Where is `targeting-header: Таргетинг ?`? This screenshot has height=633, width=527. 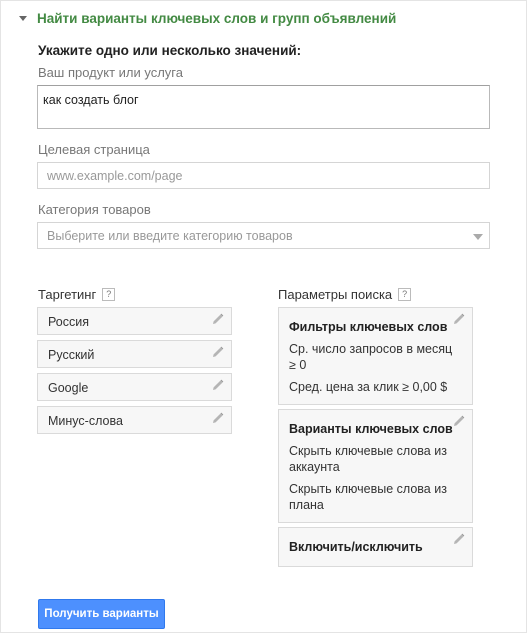 targeting-header: Таргетинг ? is located at coordinates (77, 294).